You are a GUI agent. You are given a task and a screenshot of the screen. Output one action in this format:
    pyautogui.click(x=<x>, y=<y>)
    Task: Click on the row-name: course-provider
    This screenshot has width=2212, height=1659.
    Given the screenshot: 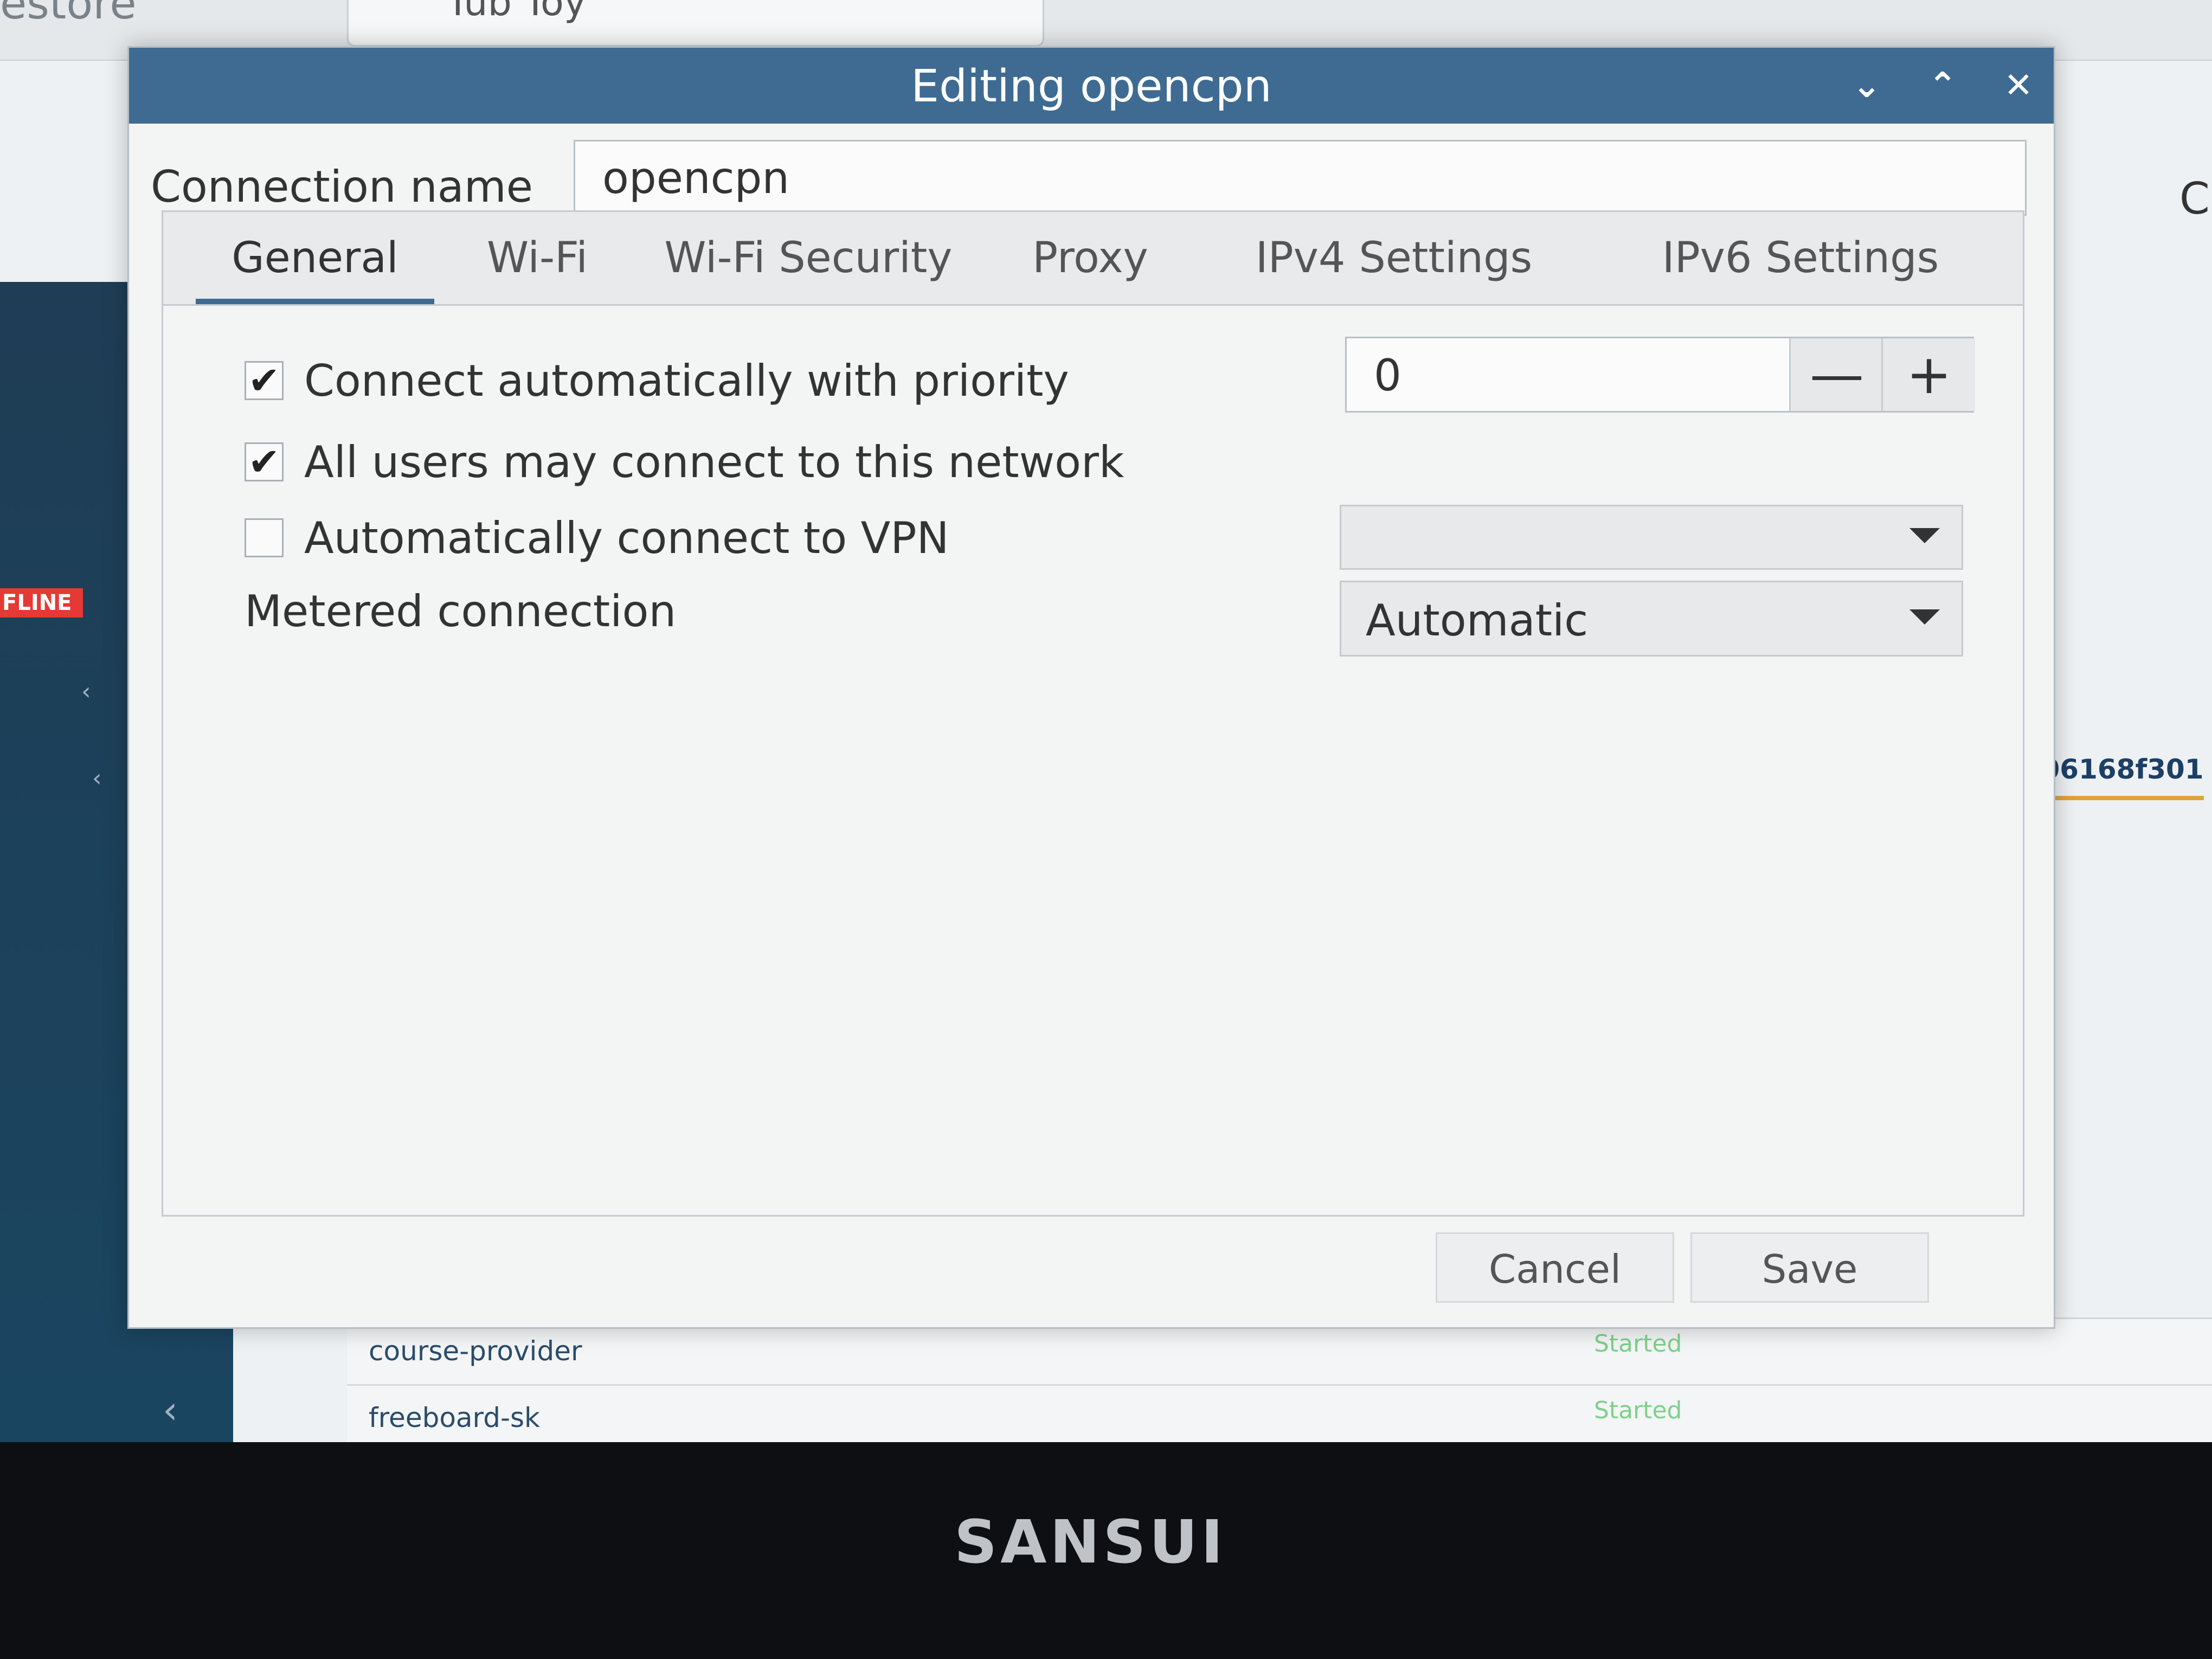 What is the action you would take?
    pyautogui.click(x=475, y=1351)
    